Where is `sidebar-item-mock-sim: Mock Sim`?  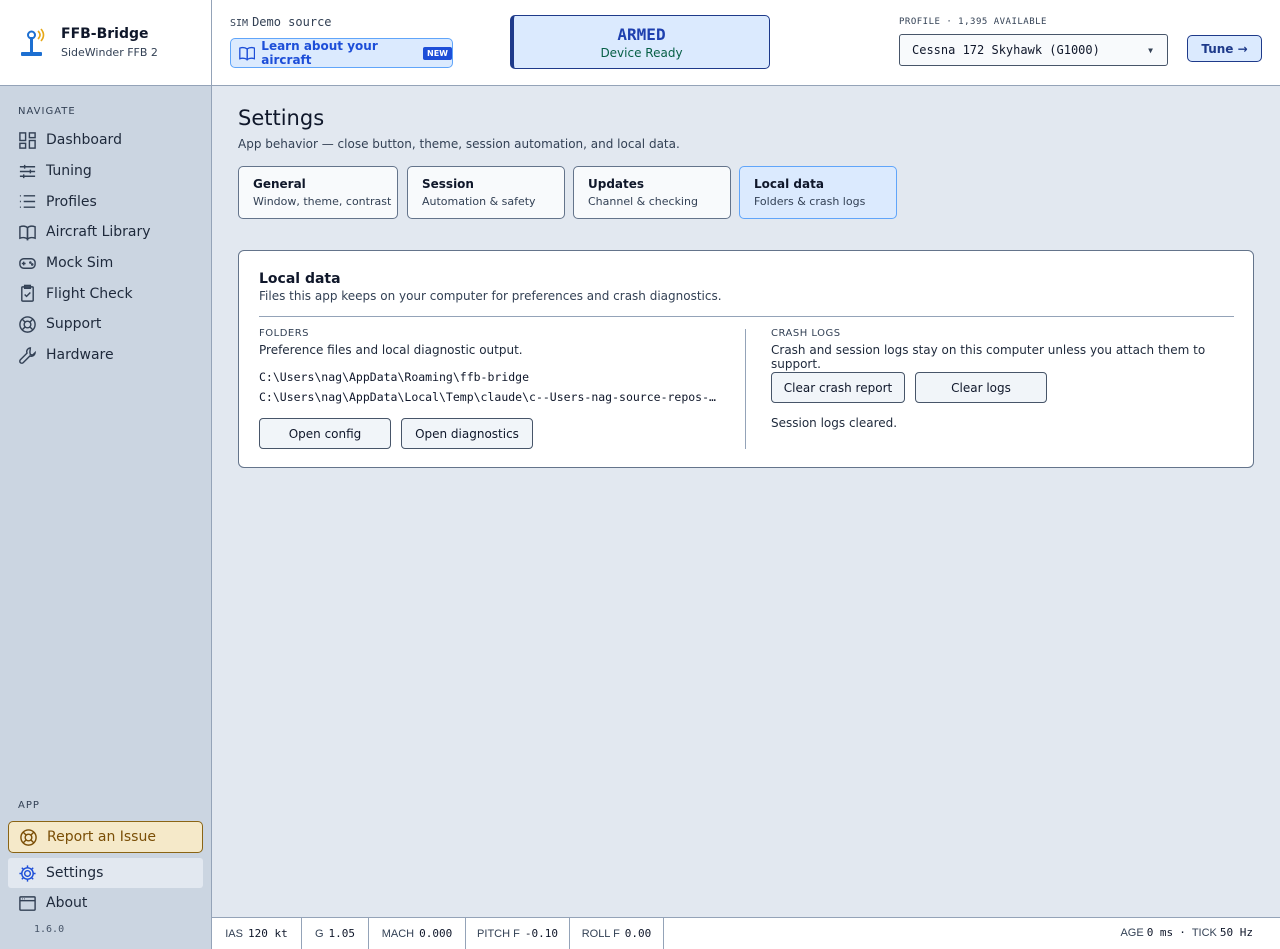 sidebar-item-mock-sim: Mock Sim is located at coordinates (105, 263).